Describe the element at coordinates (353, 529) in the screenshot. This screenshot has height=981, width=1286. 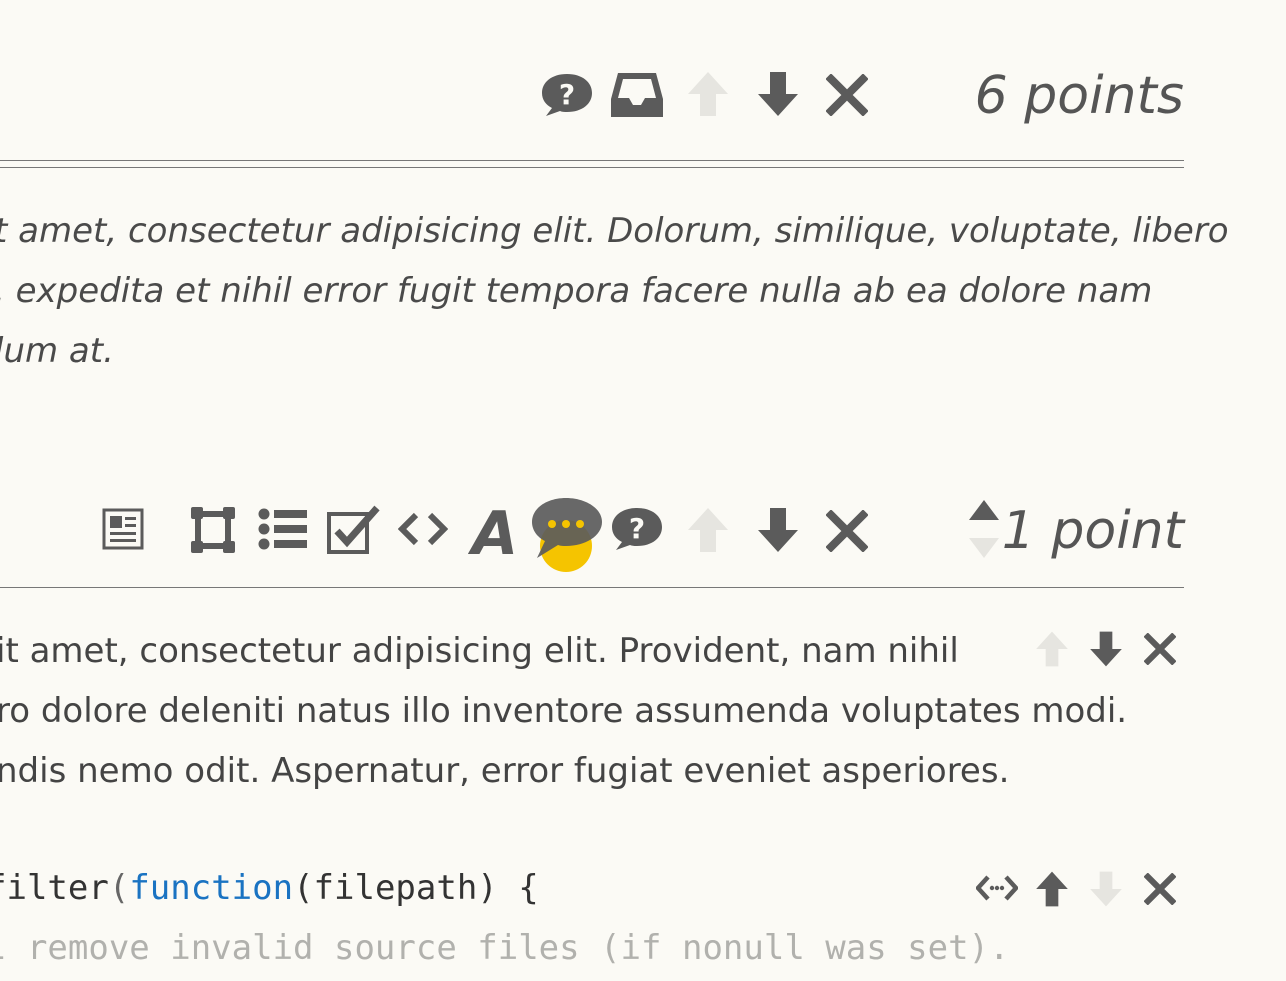
I see `checkbox-icon` at that location.